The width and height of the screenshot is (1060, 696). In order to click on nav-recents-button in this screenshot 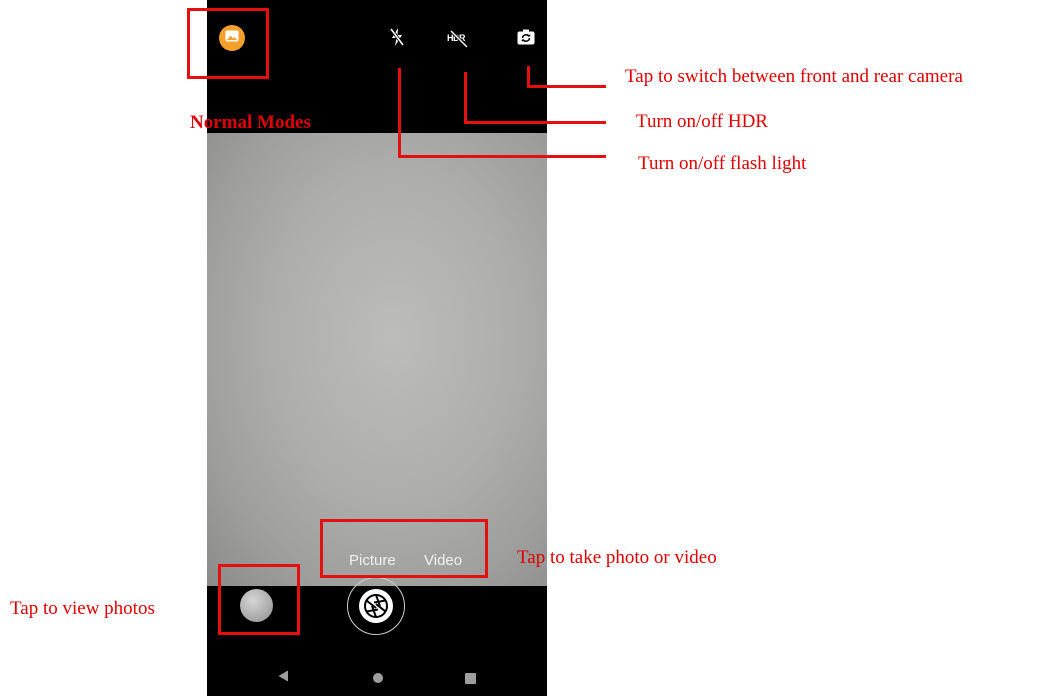, I will do `click(470, 678)`.